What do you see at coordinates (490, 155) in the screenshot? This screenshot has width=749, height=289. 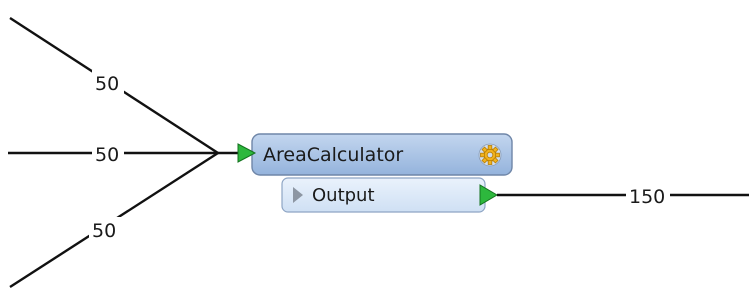 I see `gear-icon` at bounding box center [490, 155].